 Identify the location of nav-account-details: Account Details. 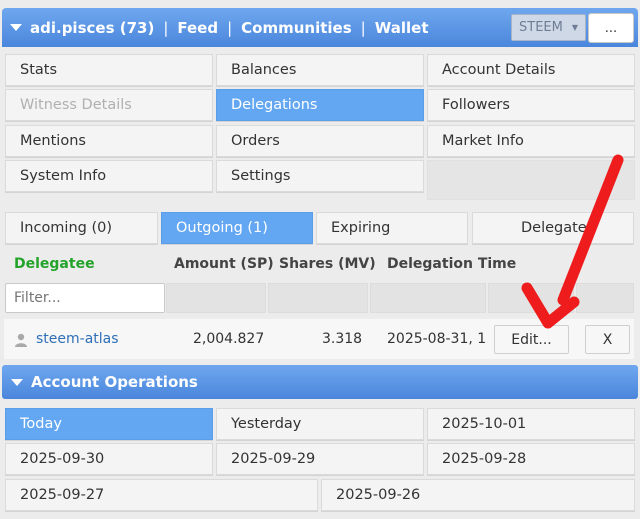
(531, 70).